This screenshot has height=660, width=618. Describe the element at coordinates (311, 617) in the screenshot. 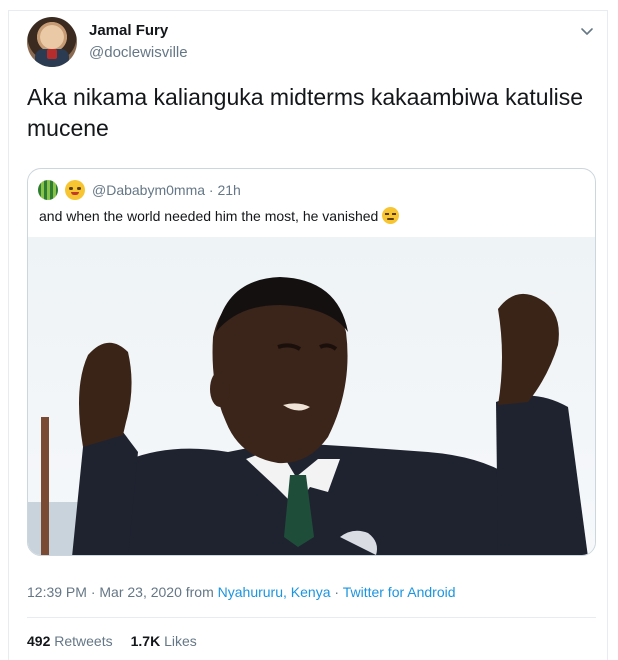

I see `stats-divider` at that location.